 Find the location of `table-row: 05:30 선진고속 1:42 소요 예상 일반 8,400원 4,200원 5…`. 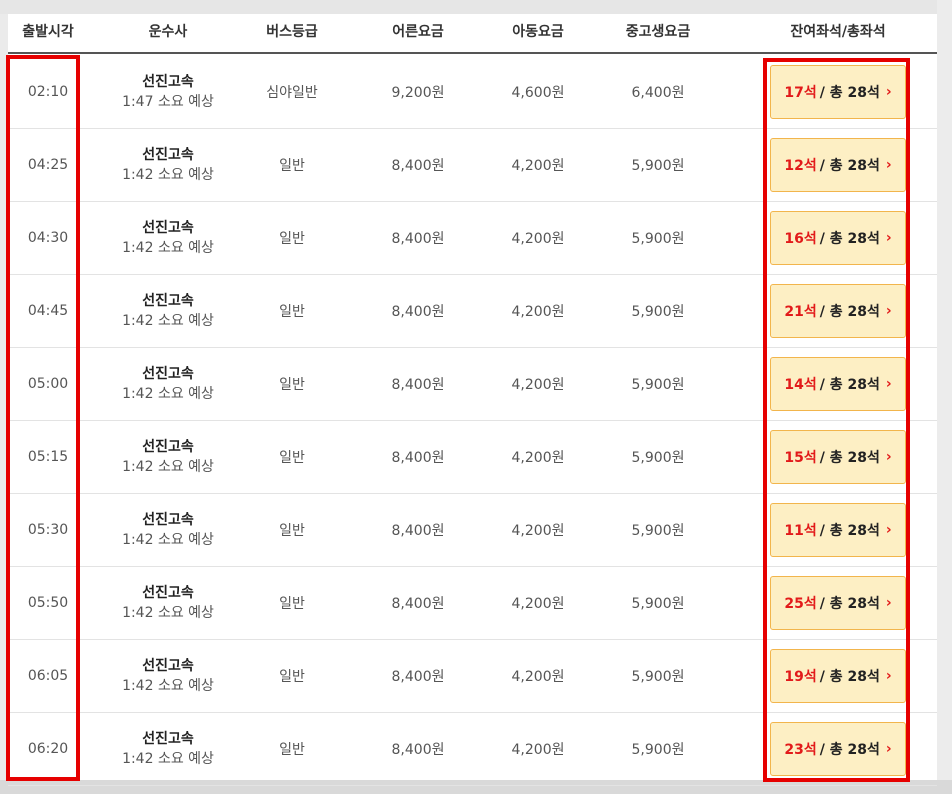

table-row: 05:30 선진고속 1:42 소요 예상 일반 8,400원 4,200원 5… is located at coordinates (472, 530).